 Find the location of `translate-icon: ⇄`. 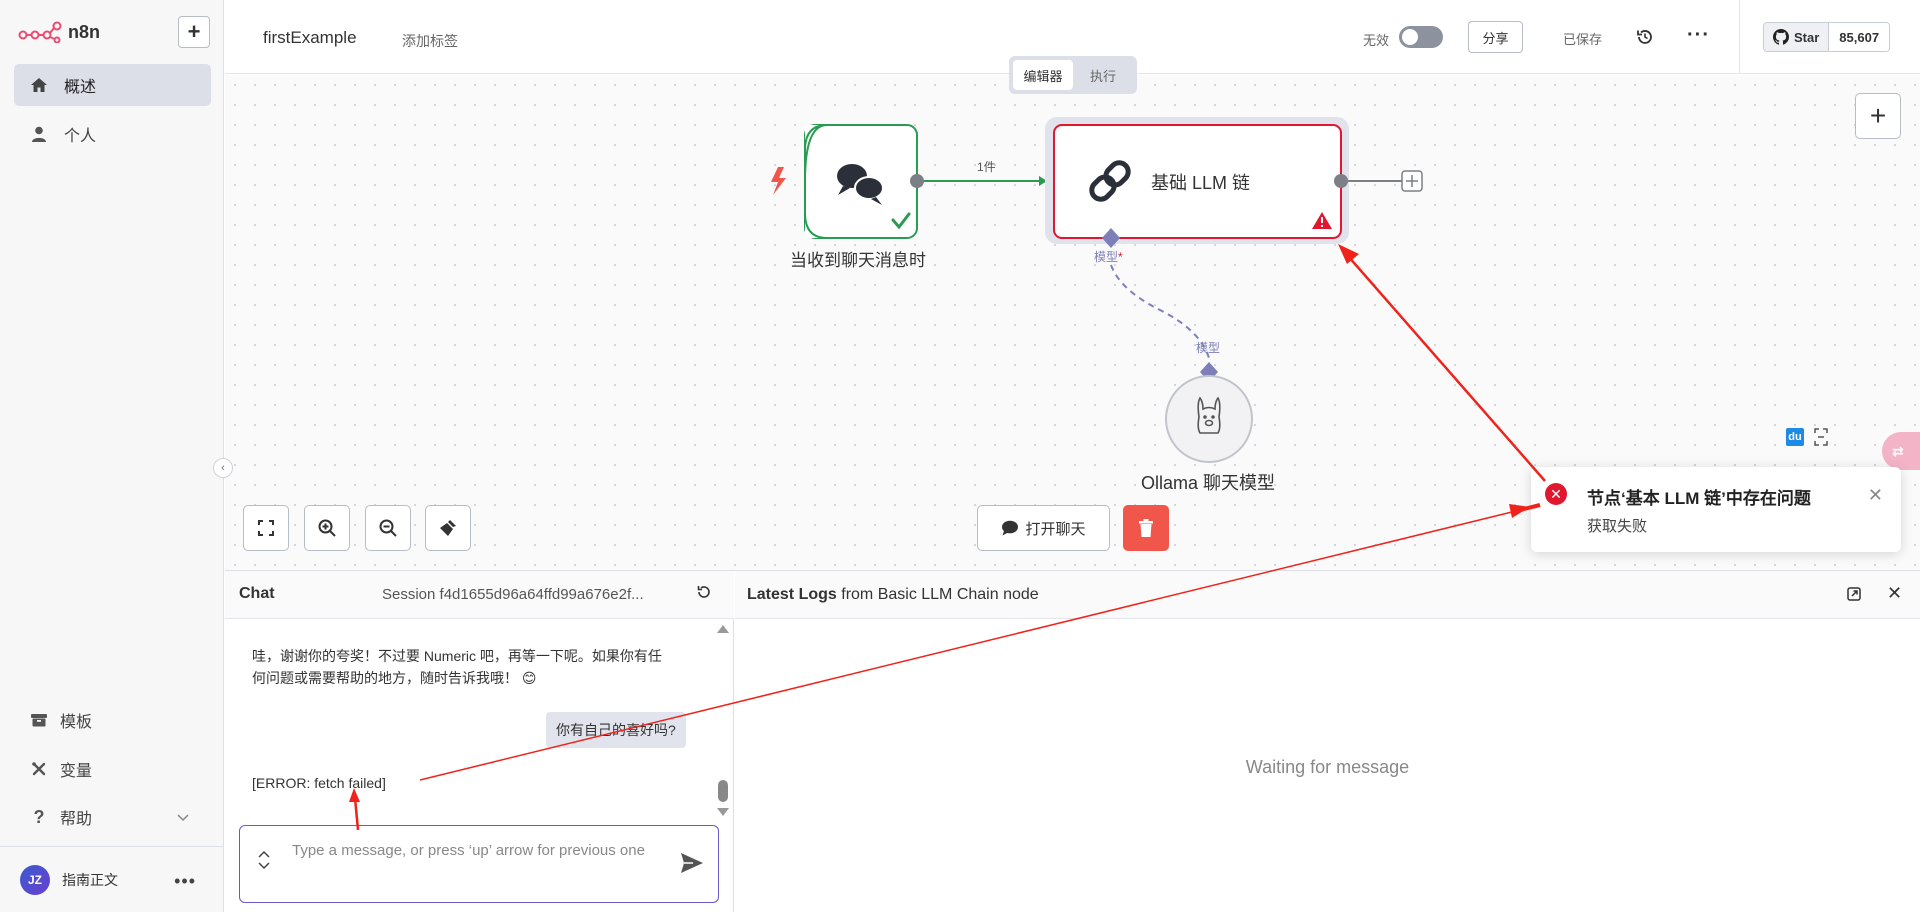

translate-icon: ⇄ is located at coordinates (1898, 450).